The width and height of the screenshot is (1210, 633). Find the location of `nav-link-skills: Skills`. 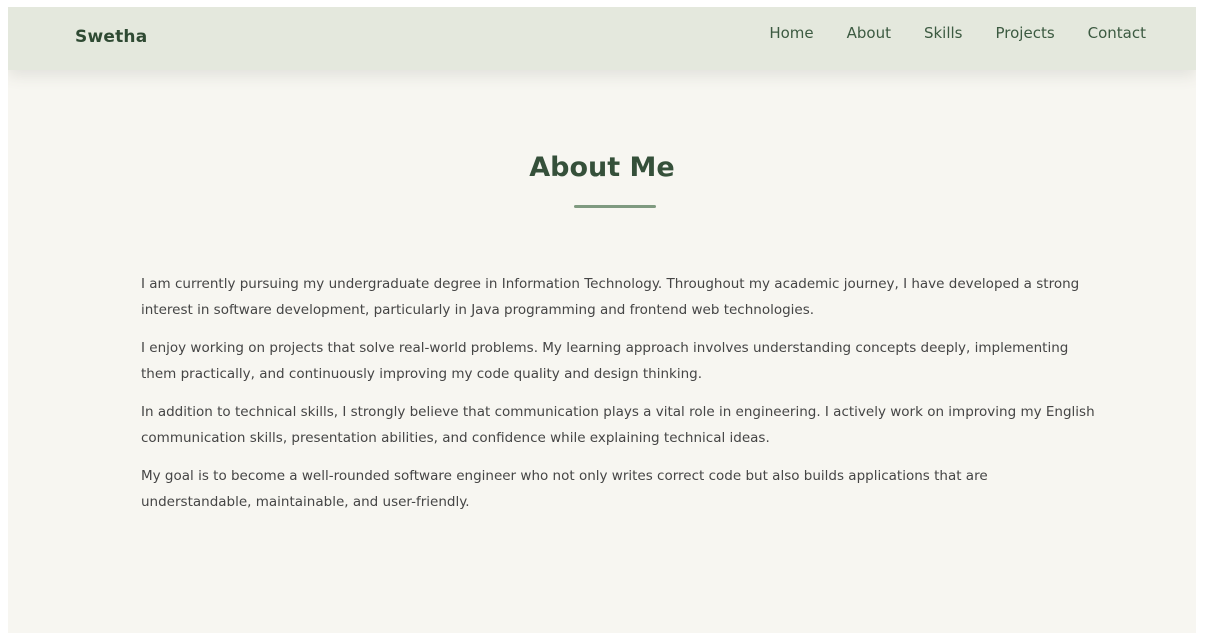

nav-link-skills: Skills is located at coordinates (943, 33).